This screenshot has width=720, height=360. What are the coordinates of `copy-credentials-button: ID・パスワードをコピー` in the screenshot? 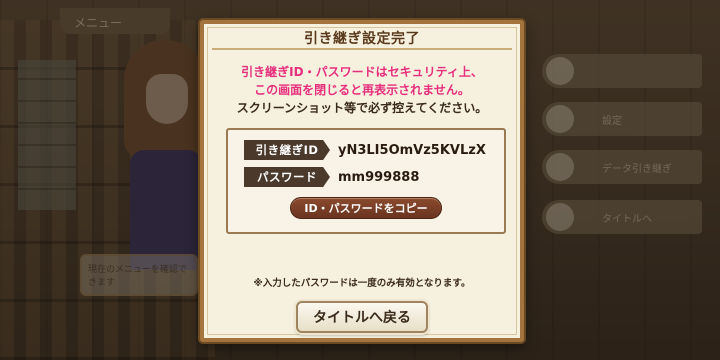 It's located at (366, 208).